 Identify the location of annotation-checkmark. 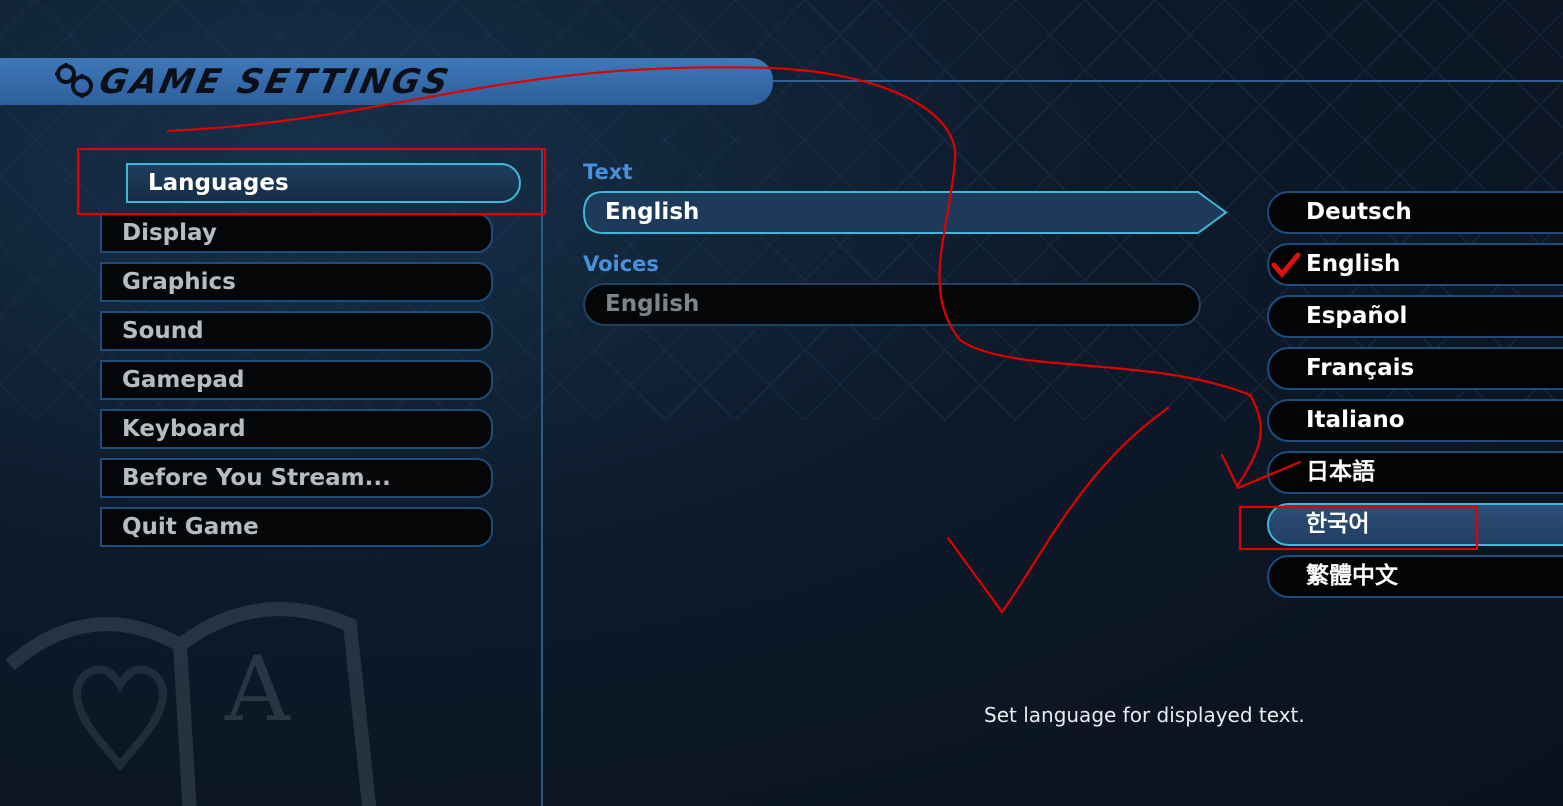
(1058, 510).